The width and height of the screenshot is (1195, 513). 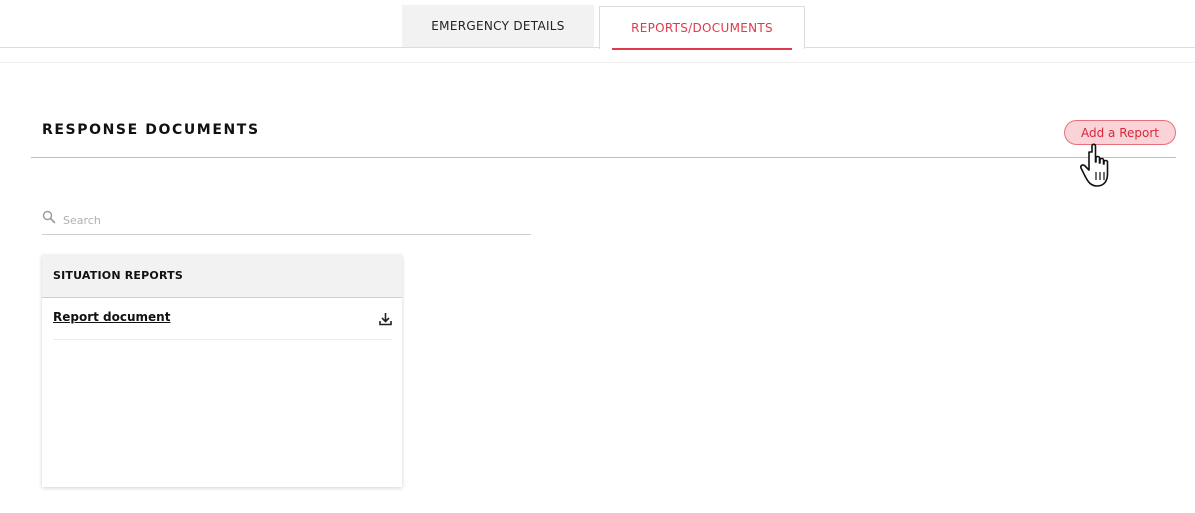 I want to click on search-field, so click(x=286, y=220).